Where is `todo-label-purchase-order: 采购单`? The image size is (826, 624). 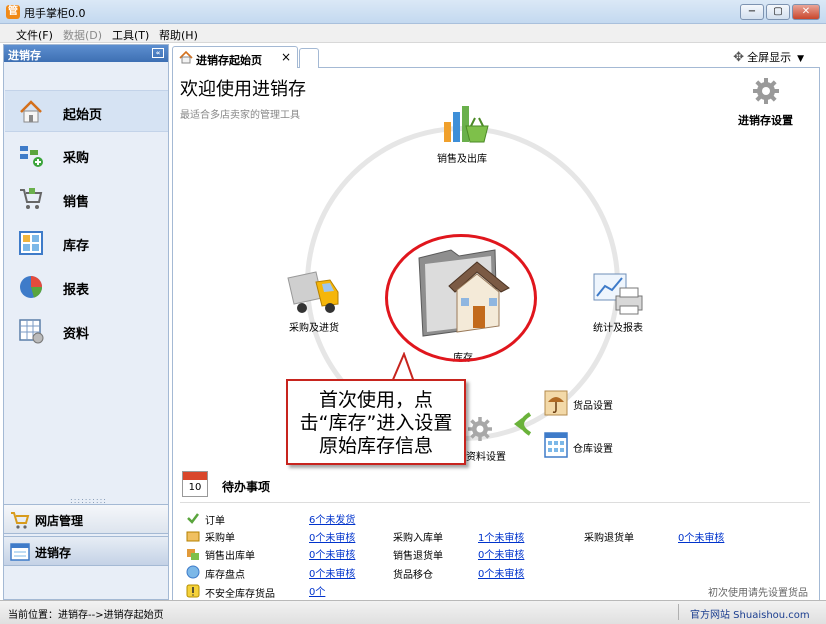
todo-label-purchase-order: 采购单 is located at coordinates (220, 538).